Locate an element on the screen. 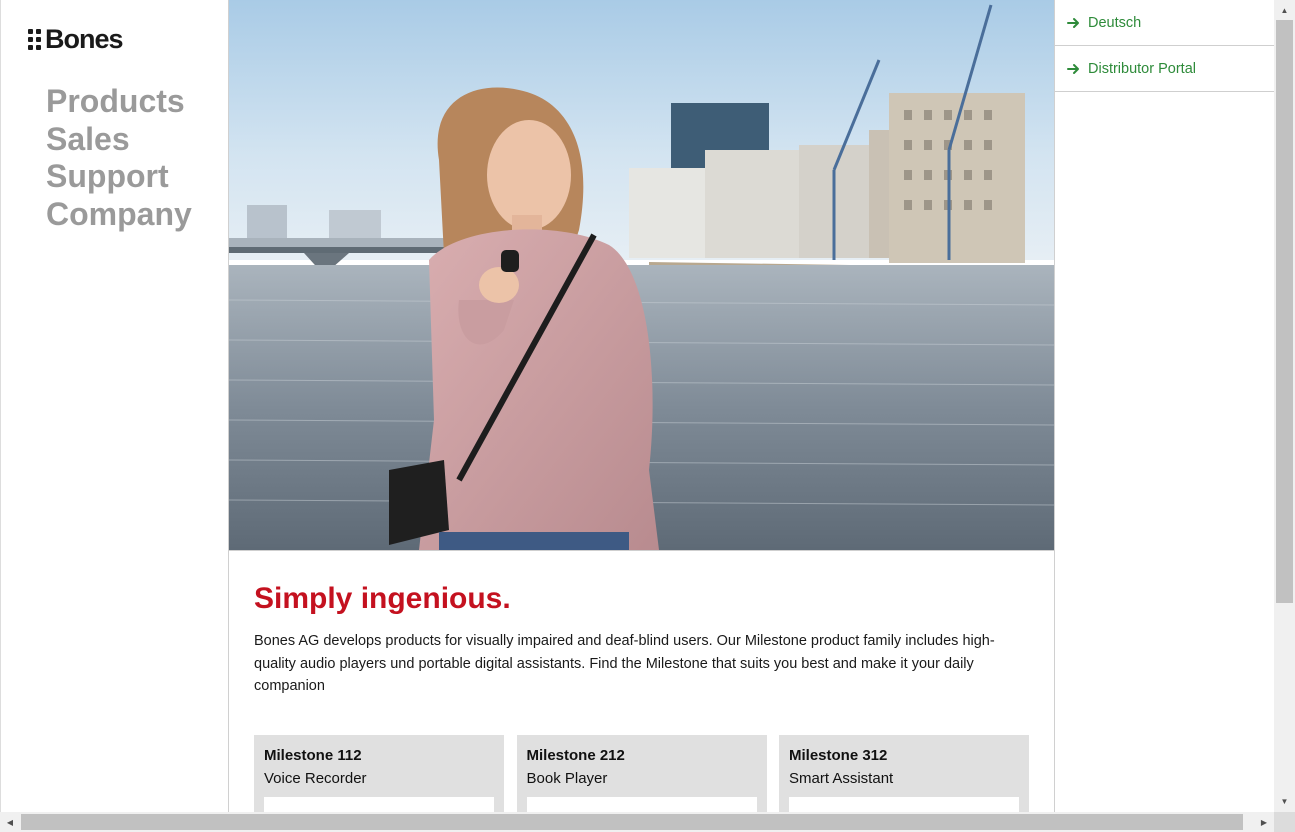  product-card-title: Milestone 112 is located at coordinates (313, 755).